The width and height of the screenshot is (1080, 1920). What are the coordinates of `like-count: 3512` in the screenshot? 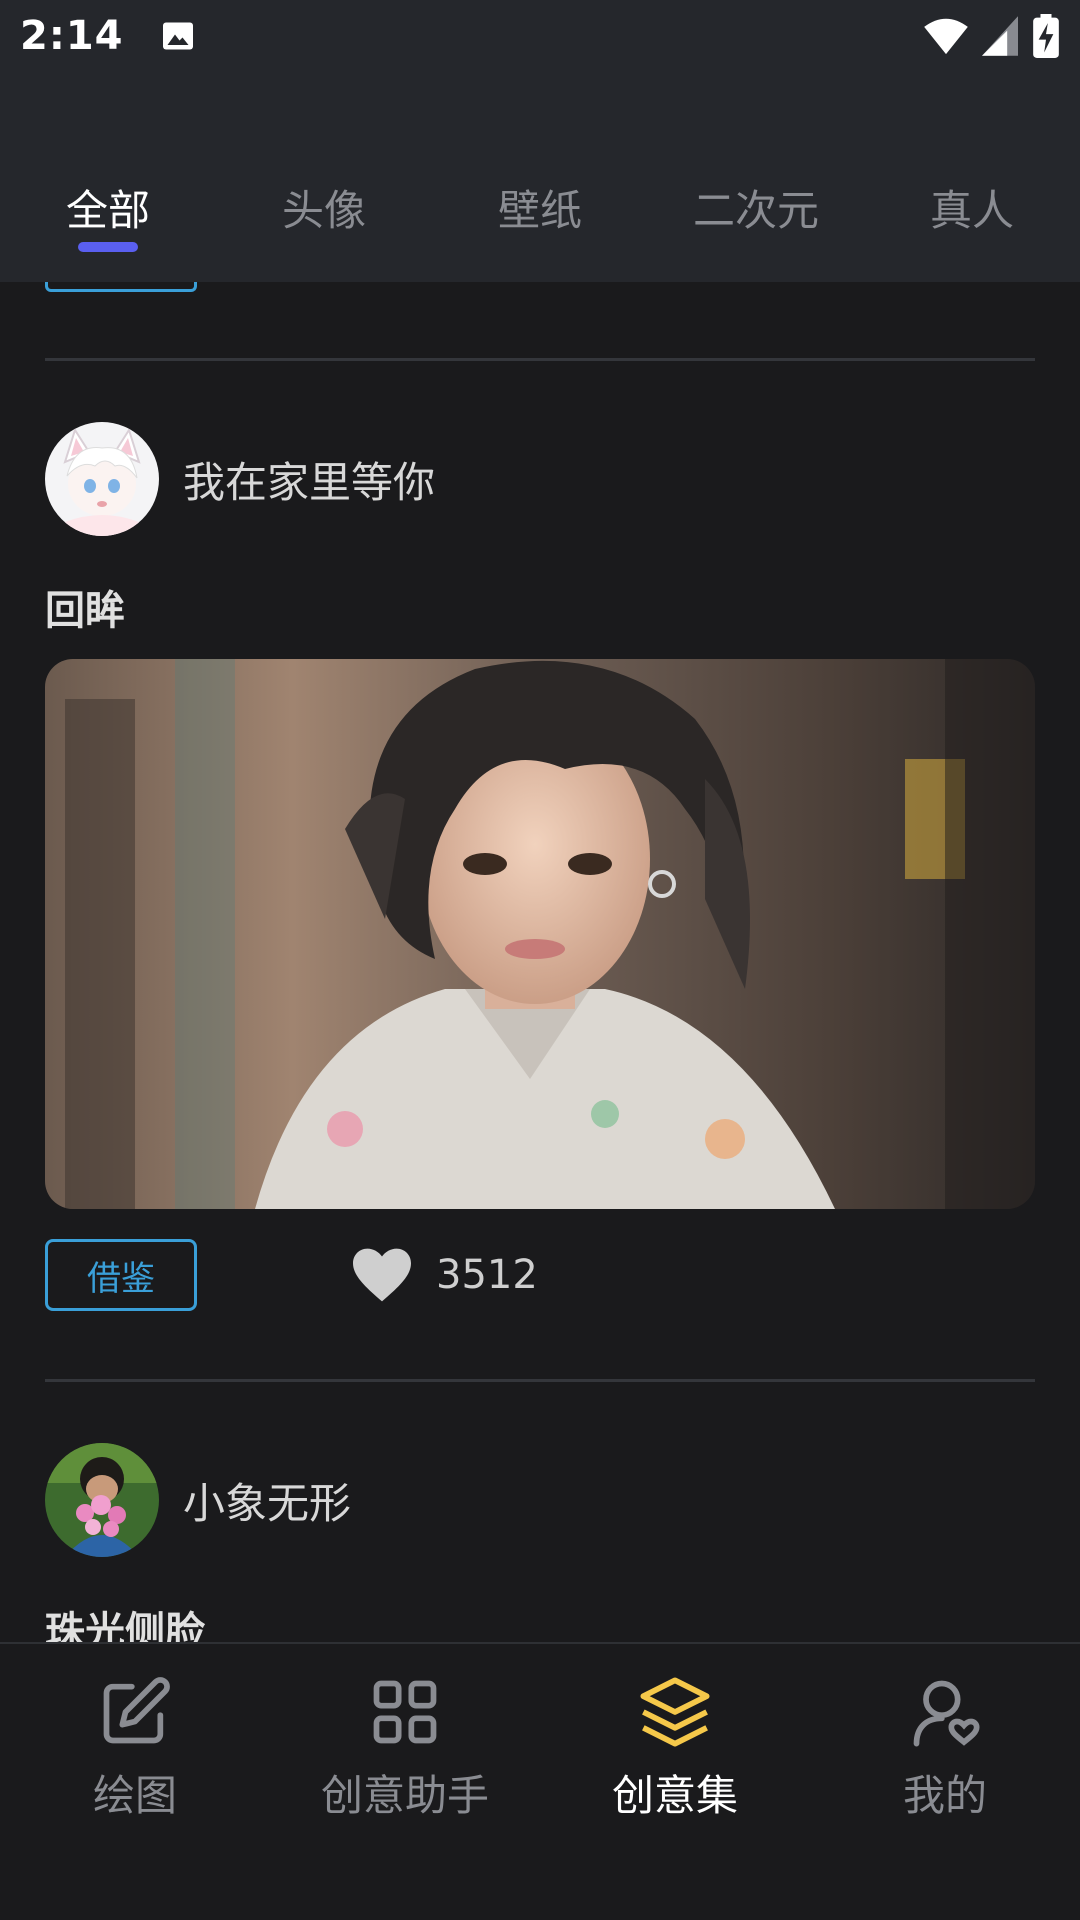 It's located at (487, 1275).